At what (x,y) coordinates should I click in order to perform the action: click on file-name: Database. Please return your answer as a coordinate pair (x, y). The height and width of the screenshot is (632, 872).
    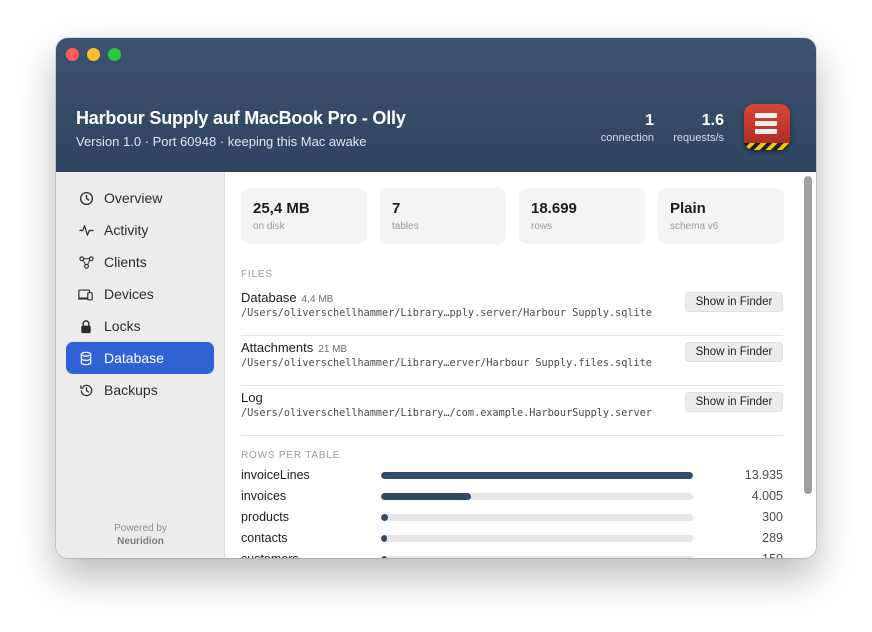
    Looking at the image, I should click on (269, 297).